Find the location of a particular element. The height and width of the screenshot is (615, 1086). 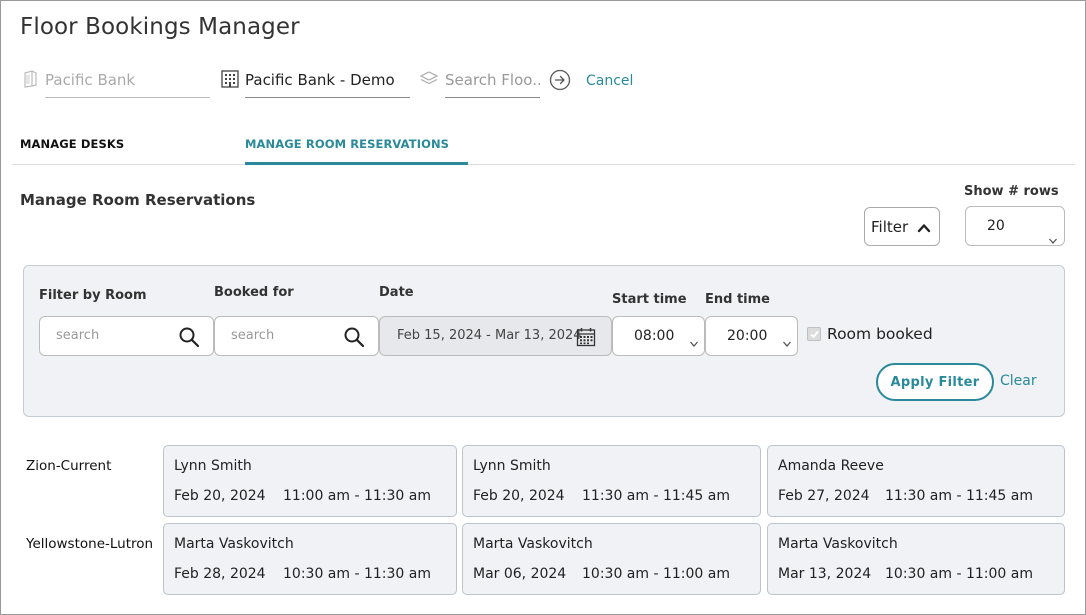

calendar-icon is located at coordinates (586, 337).